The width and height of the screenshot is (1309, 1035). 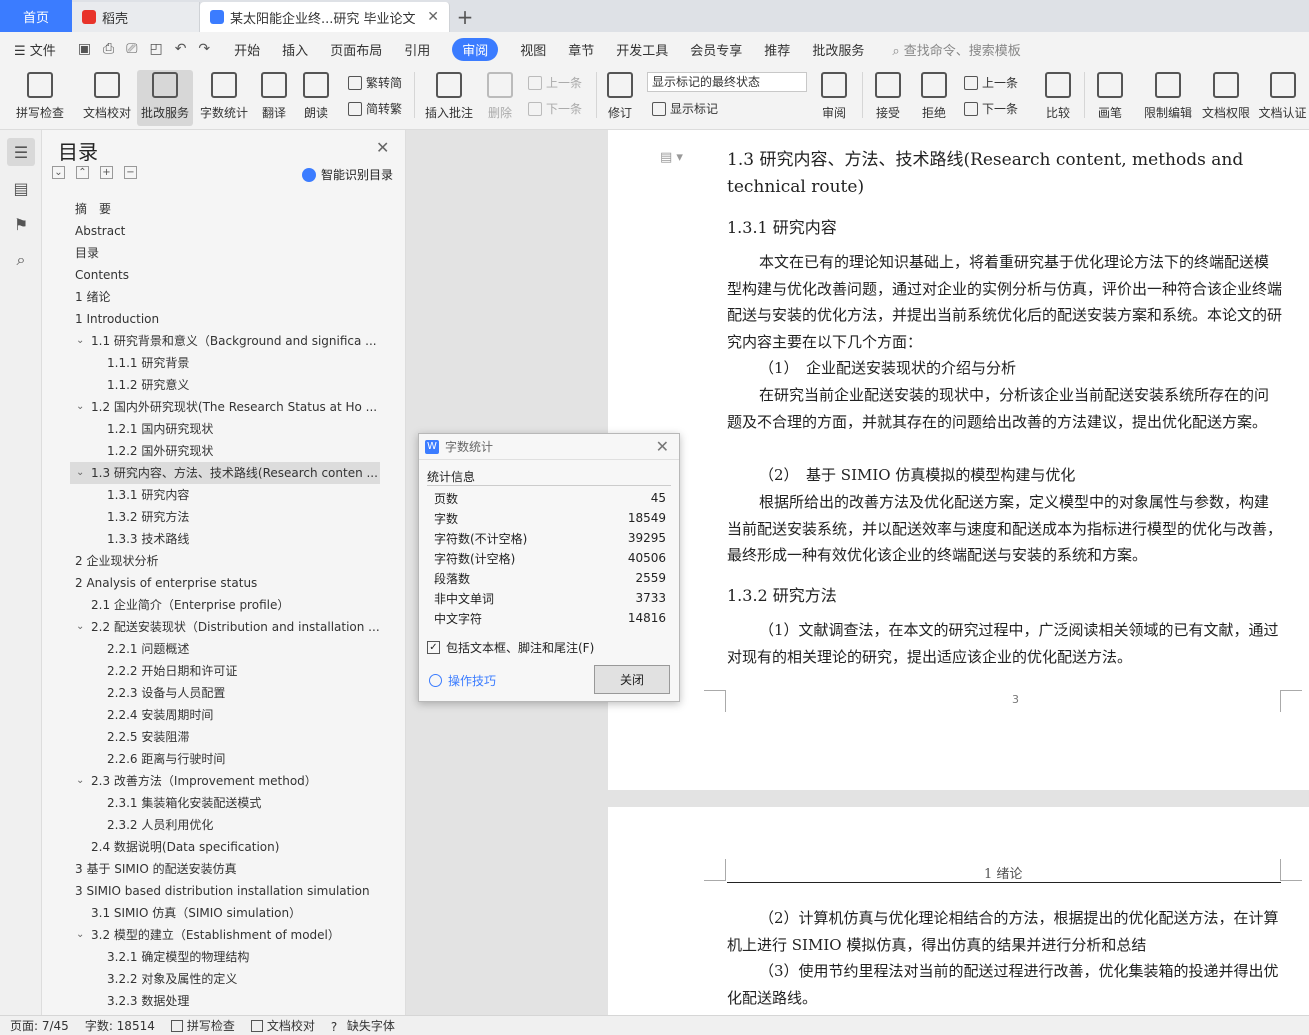 I want to click on print-icon: ⎚, so click(x=131, y=49).